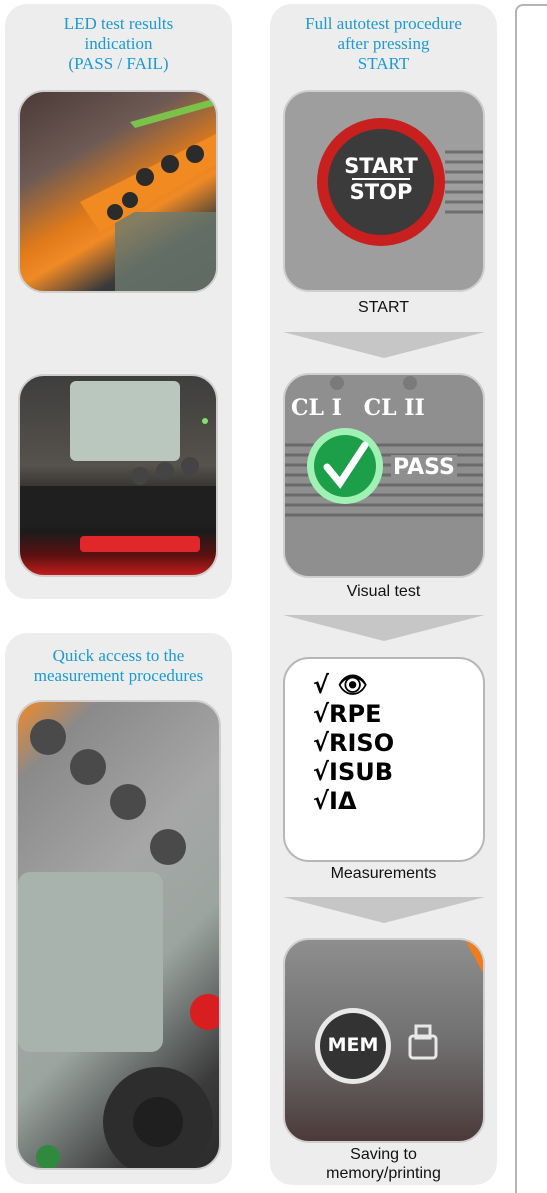 The image size is (547, 1193). What do you see at coordinates (118, 63) in the screenshot?
I see `heading-line: (PASS / FAIL)` at bounding box center [118, 63].